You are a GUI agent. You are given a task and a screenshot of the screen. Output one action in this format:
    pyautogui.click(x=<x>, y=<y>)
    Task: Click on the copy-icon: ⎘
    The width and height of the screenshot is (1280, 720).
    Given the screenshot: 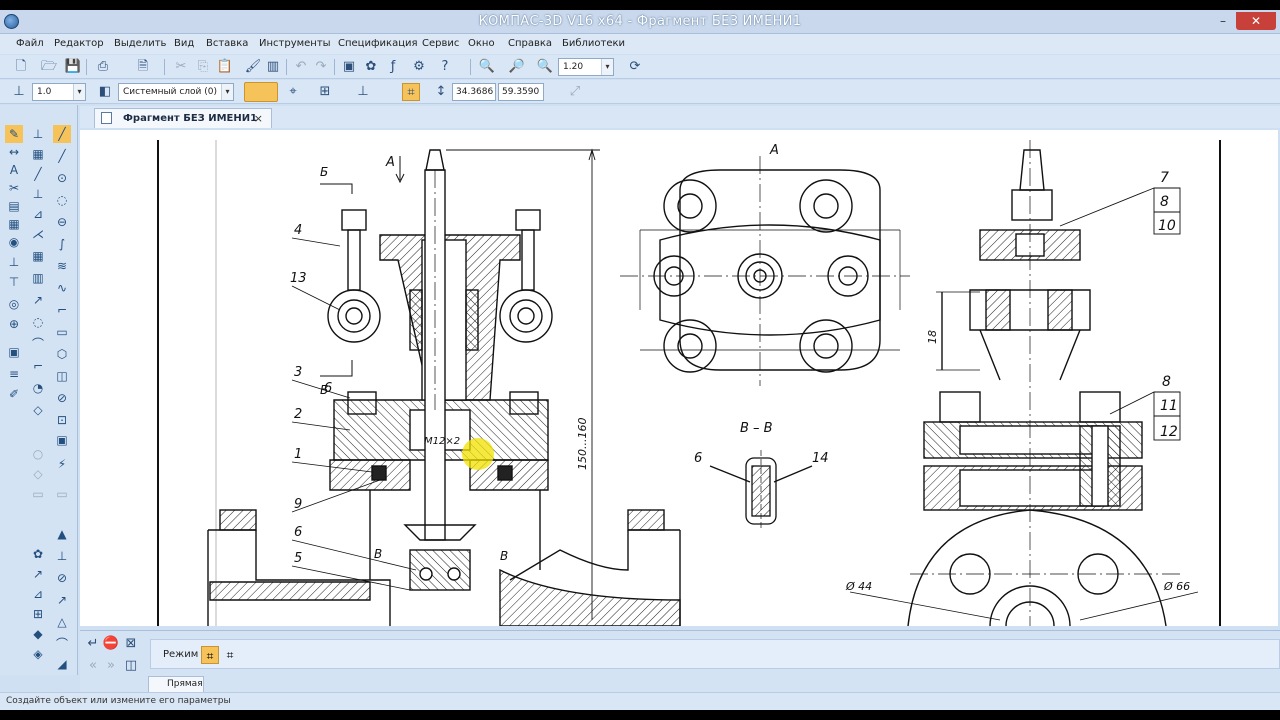 What is the action you would take?
    pyautogui.click(x=203, y=67)
    